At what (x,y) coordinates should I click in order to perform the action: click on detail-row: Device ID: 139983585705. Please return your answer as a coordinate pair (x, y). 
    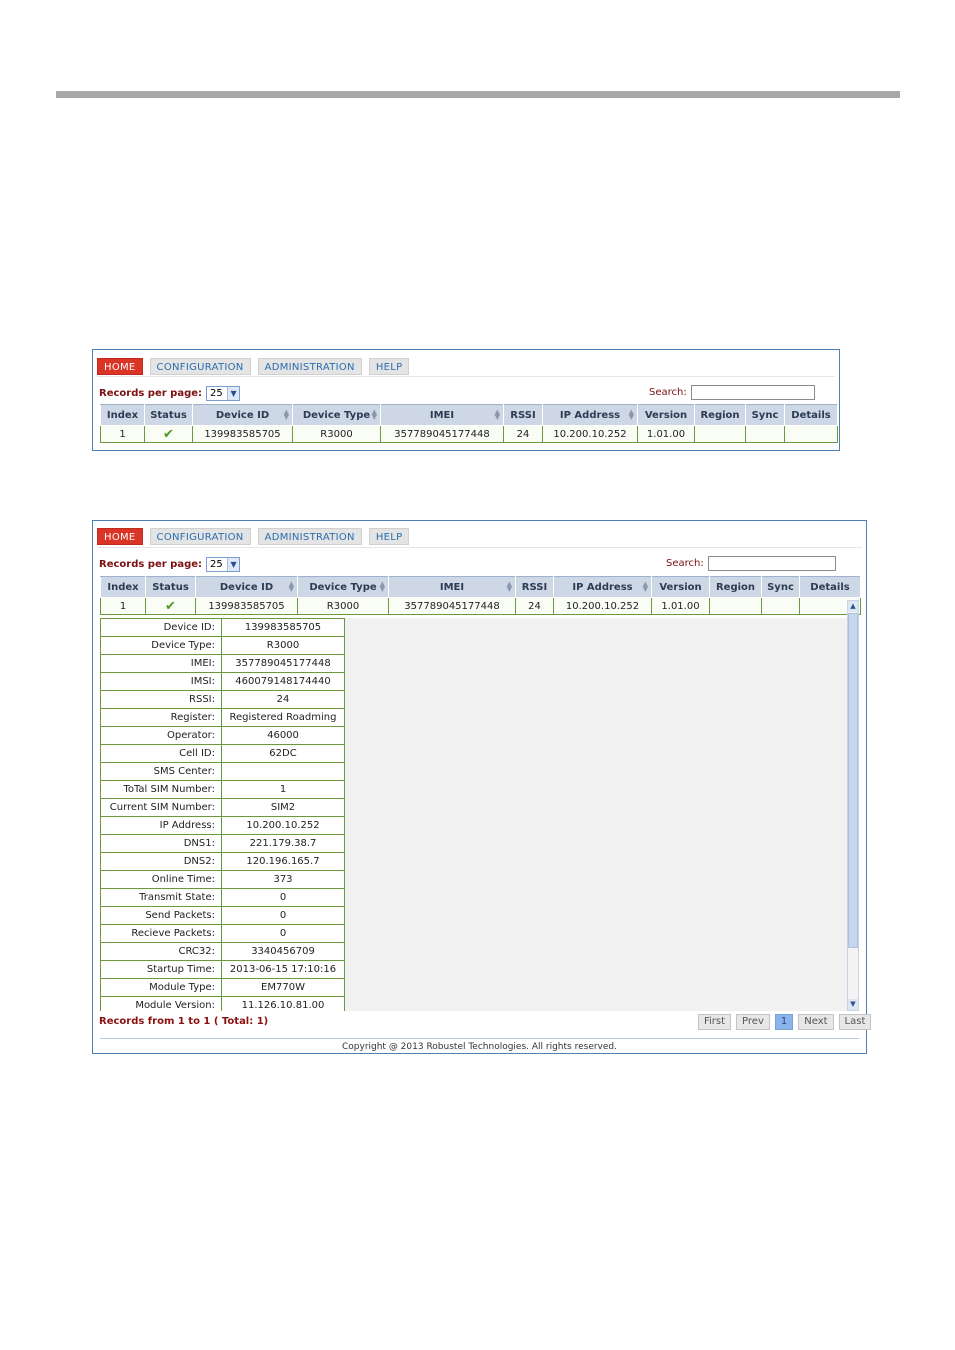
    Looking at the image, I should click on (222, 627).